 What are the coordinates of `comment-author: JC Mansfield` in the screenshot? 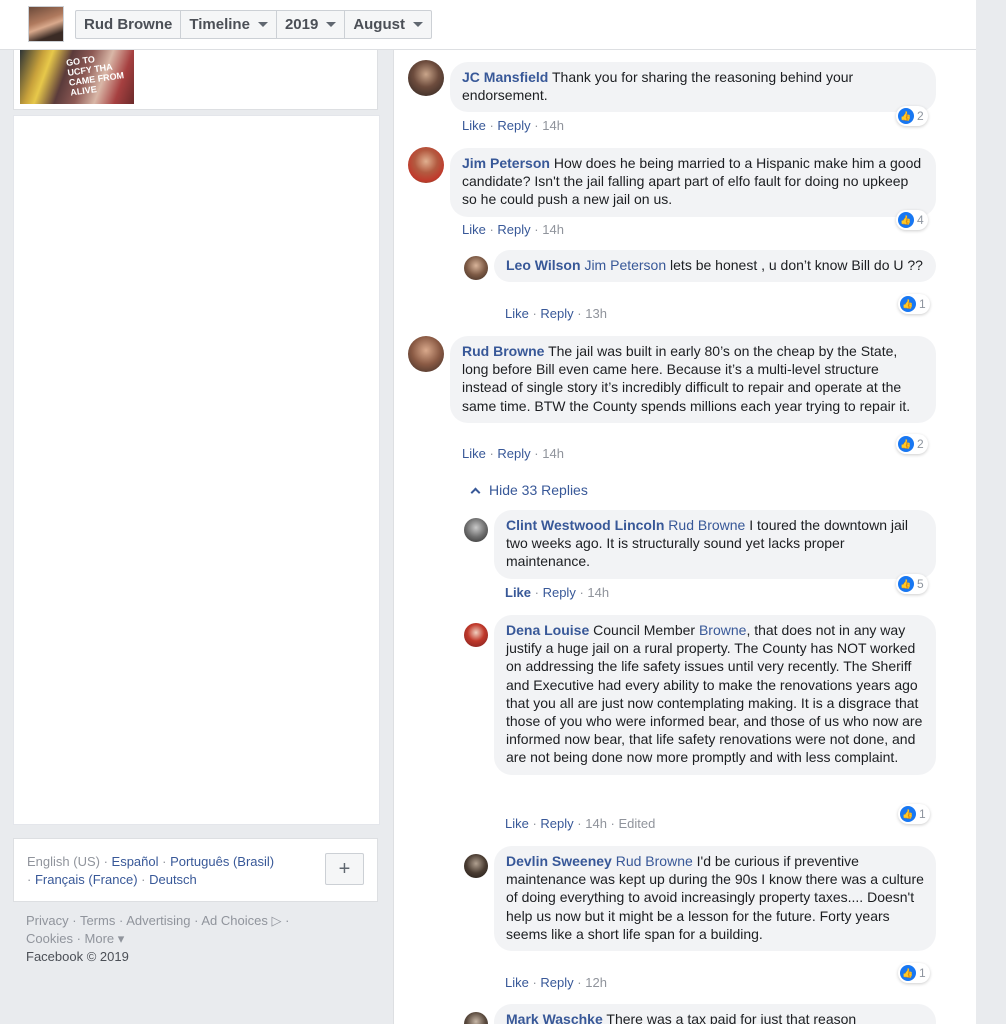 It's located at (505, 77).